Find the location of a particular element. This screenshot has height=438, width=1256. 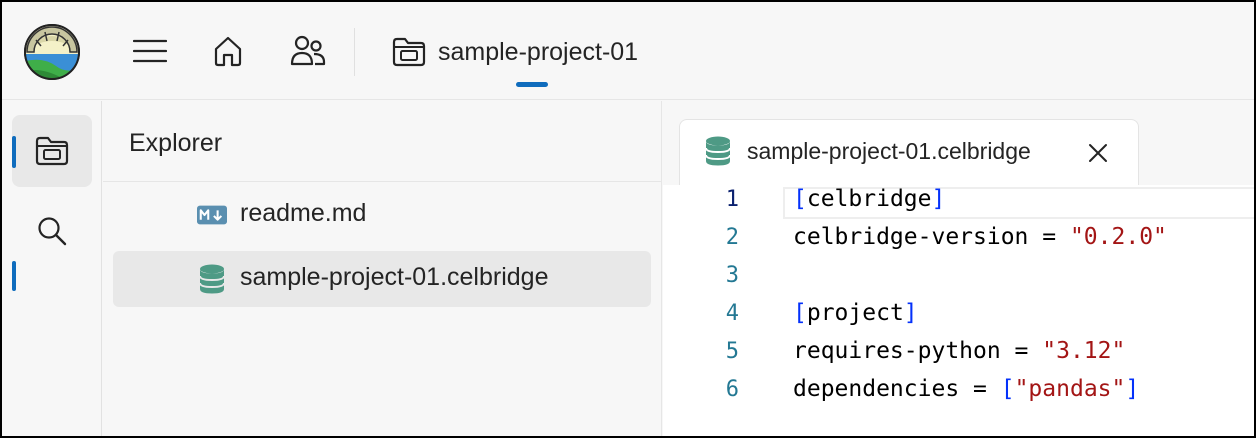

explorer-title: Explorer is located at coordinates (176, 143).